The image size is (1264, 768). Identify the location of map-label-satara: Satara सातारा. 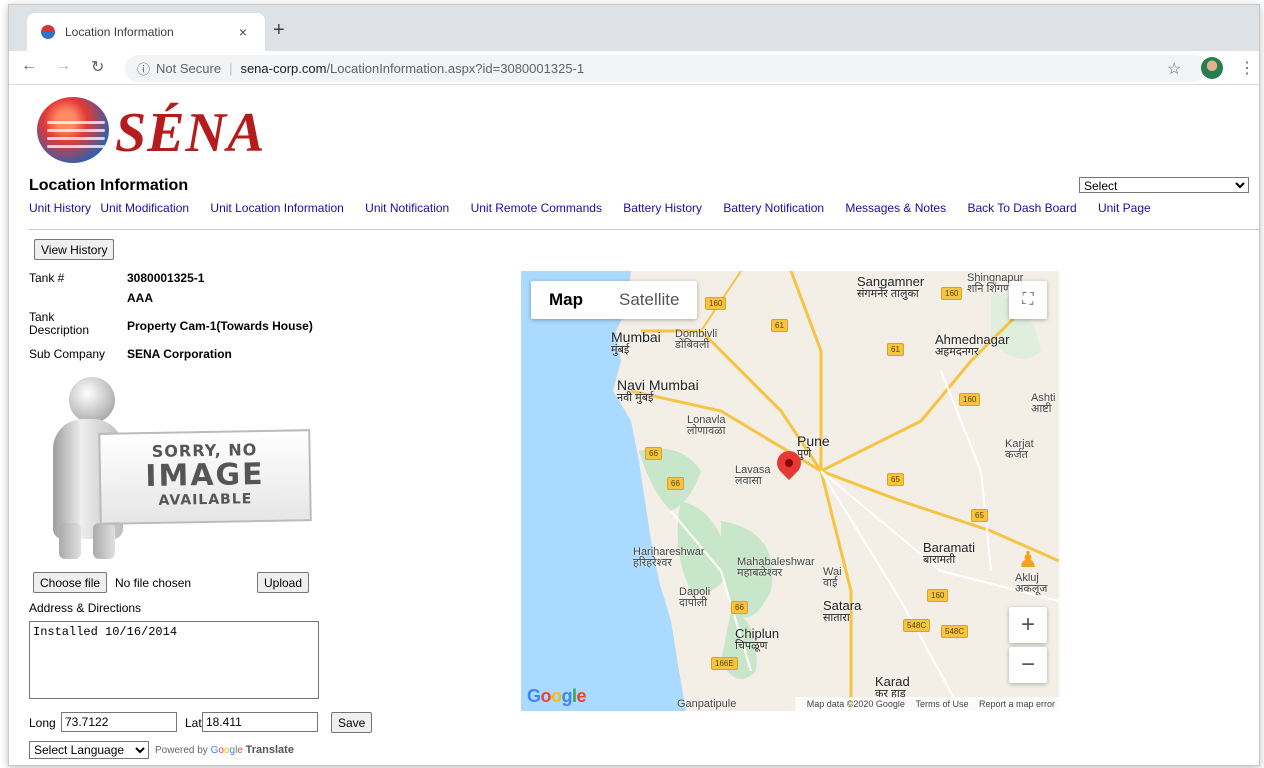
(842, 611).